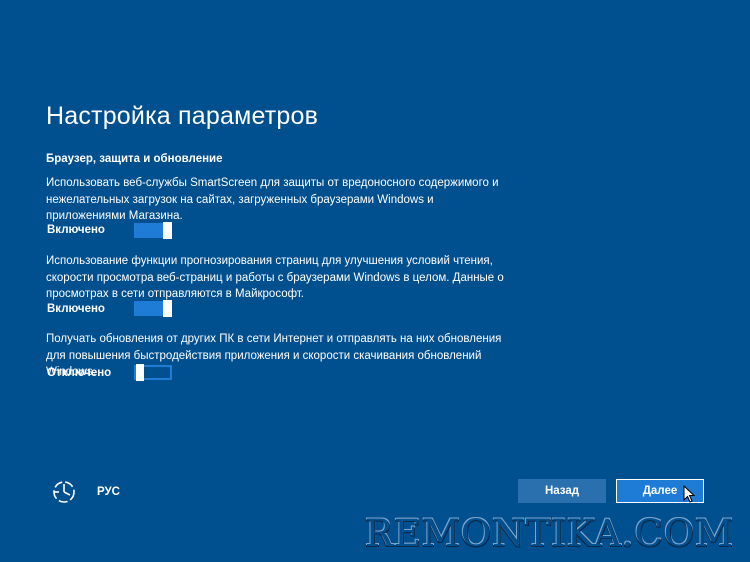 This screenshot has width=750, height=562. What do you see at coordinates (76, 230) in the screenshot?
I see `setting-smartscreen-state: Включено` at bounding box center [76, 230].